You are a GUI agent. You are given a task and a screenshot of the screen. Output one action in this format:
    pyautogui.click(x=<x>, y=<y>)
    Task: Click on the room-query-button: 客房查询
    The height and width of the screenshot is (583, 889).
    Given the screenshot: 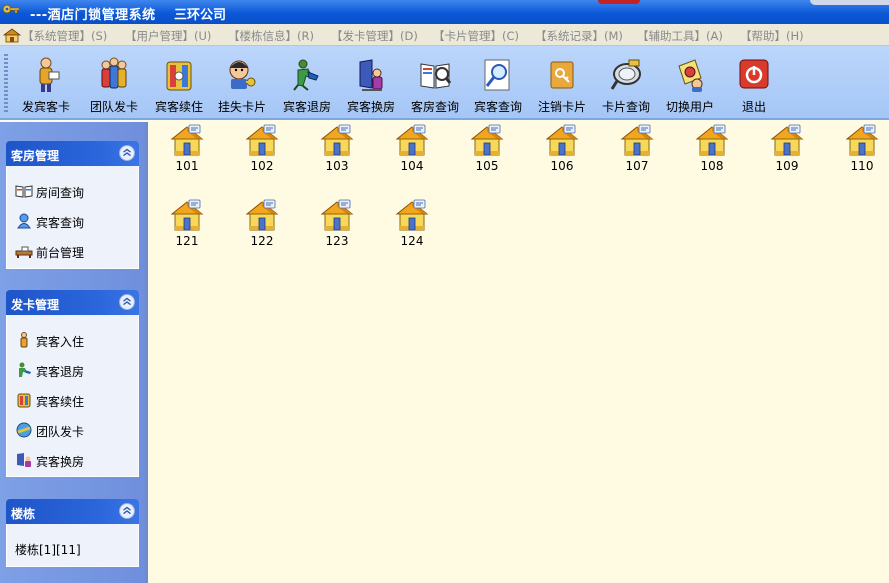 What is the action you would take?
    pyautogui.click(x=435, y=83)
    